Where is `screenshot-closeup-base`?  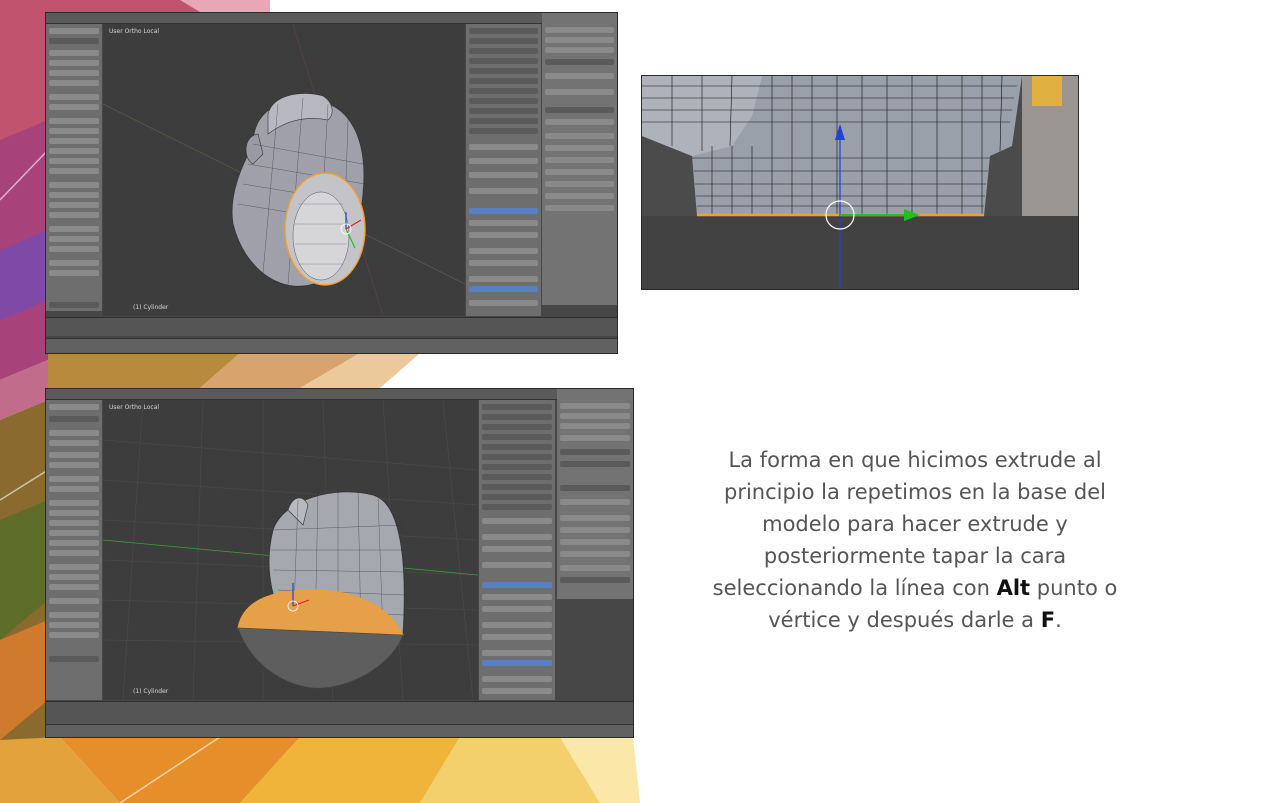 screenshot-closeup-base is located at coordinates (860, 182).